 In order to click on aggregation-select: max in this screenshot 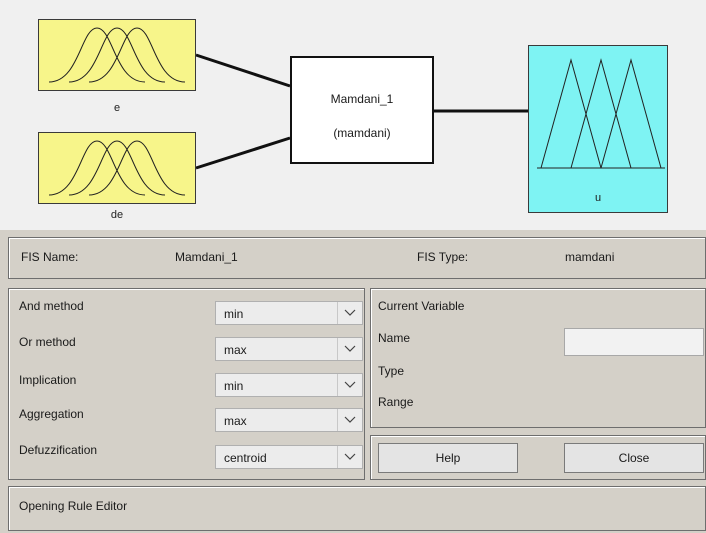, I will do `click(289, 420)`.